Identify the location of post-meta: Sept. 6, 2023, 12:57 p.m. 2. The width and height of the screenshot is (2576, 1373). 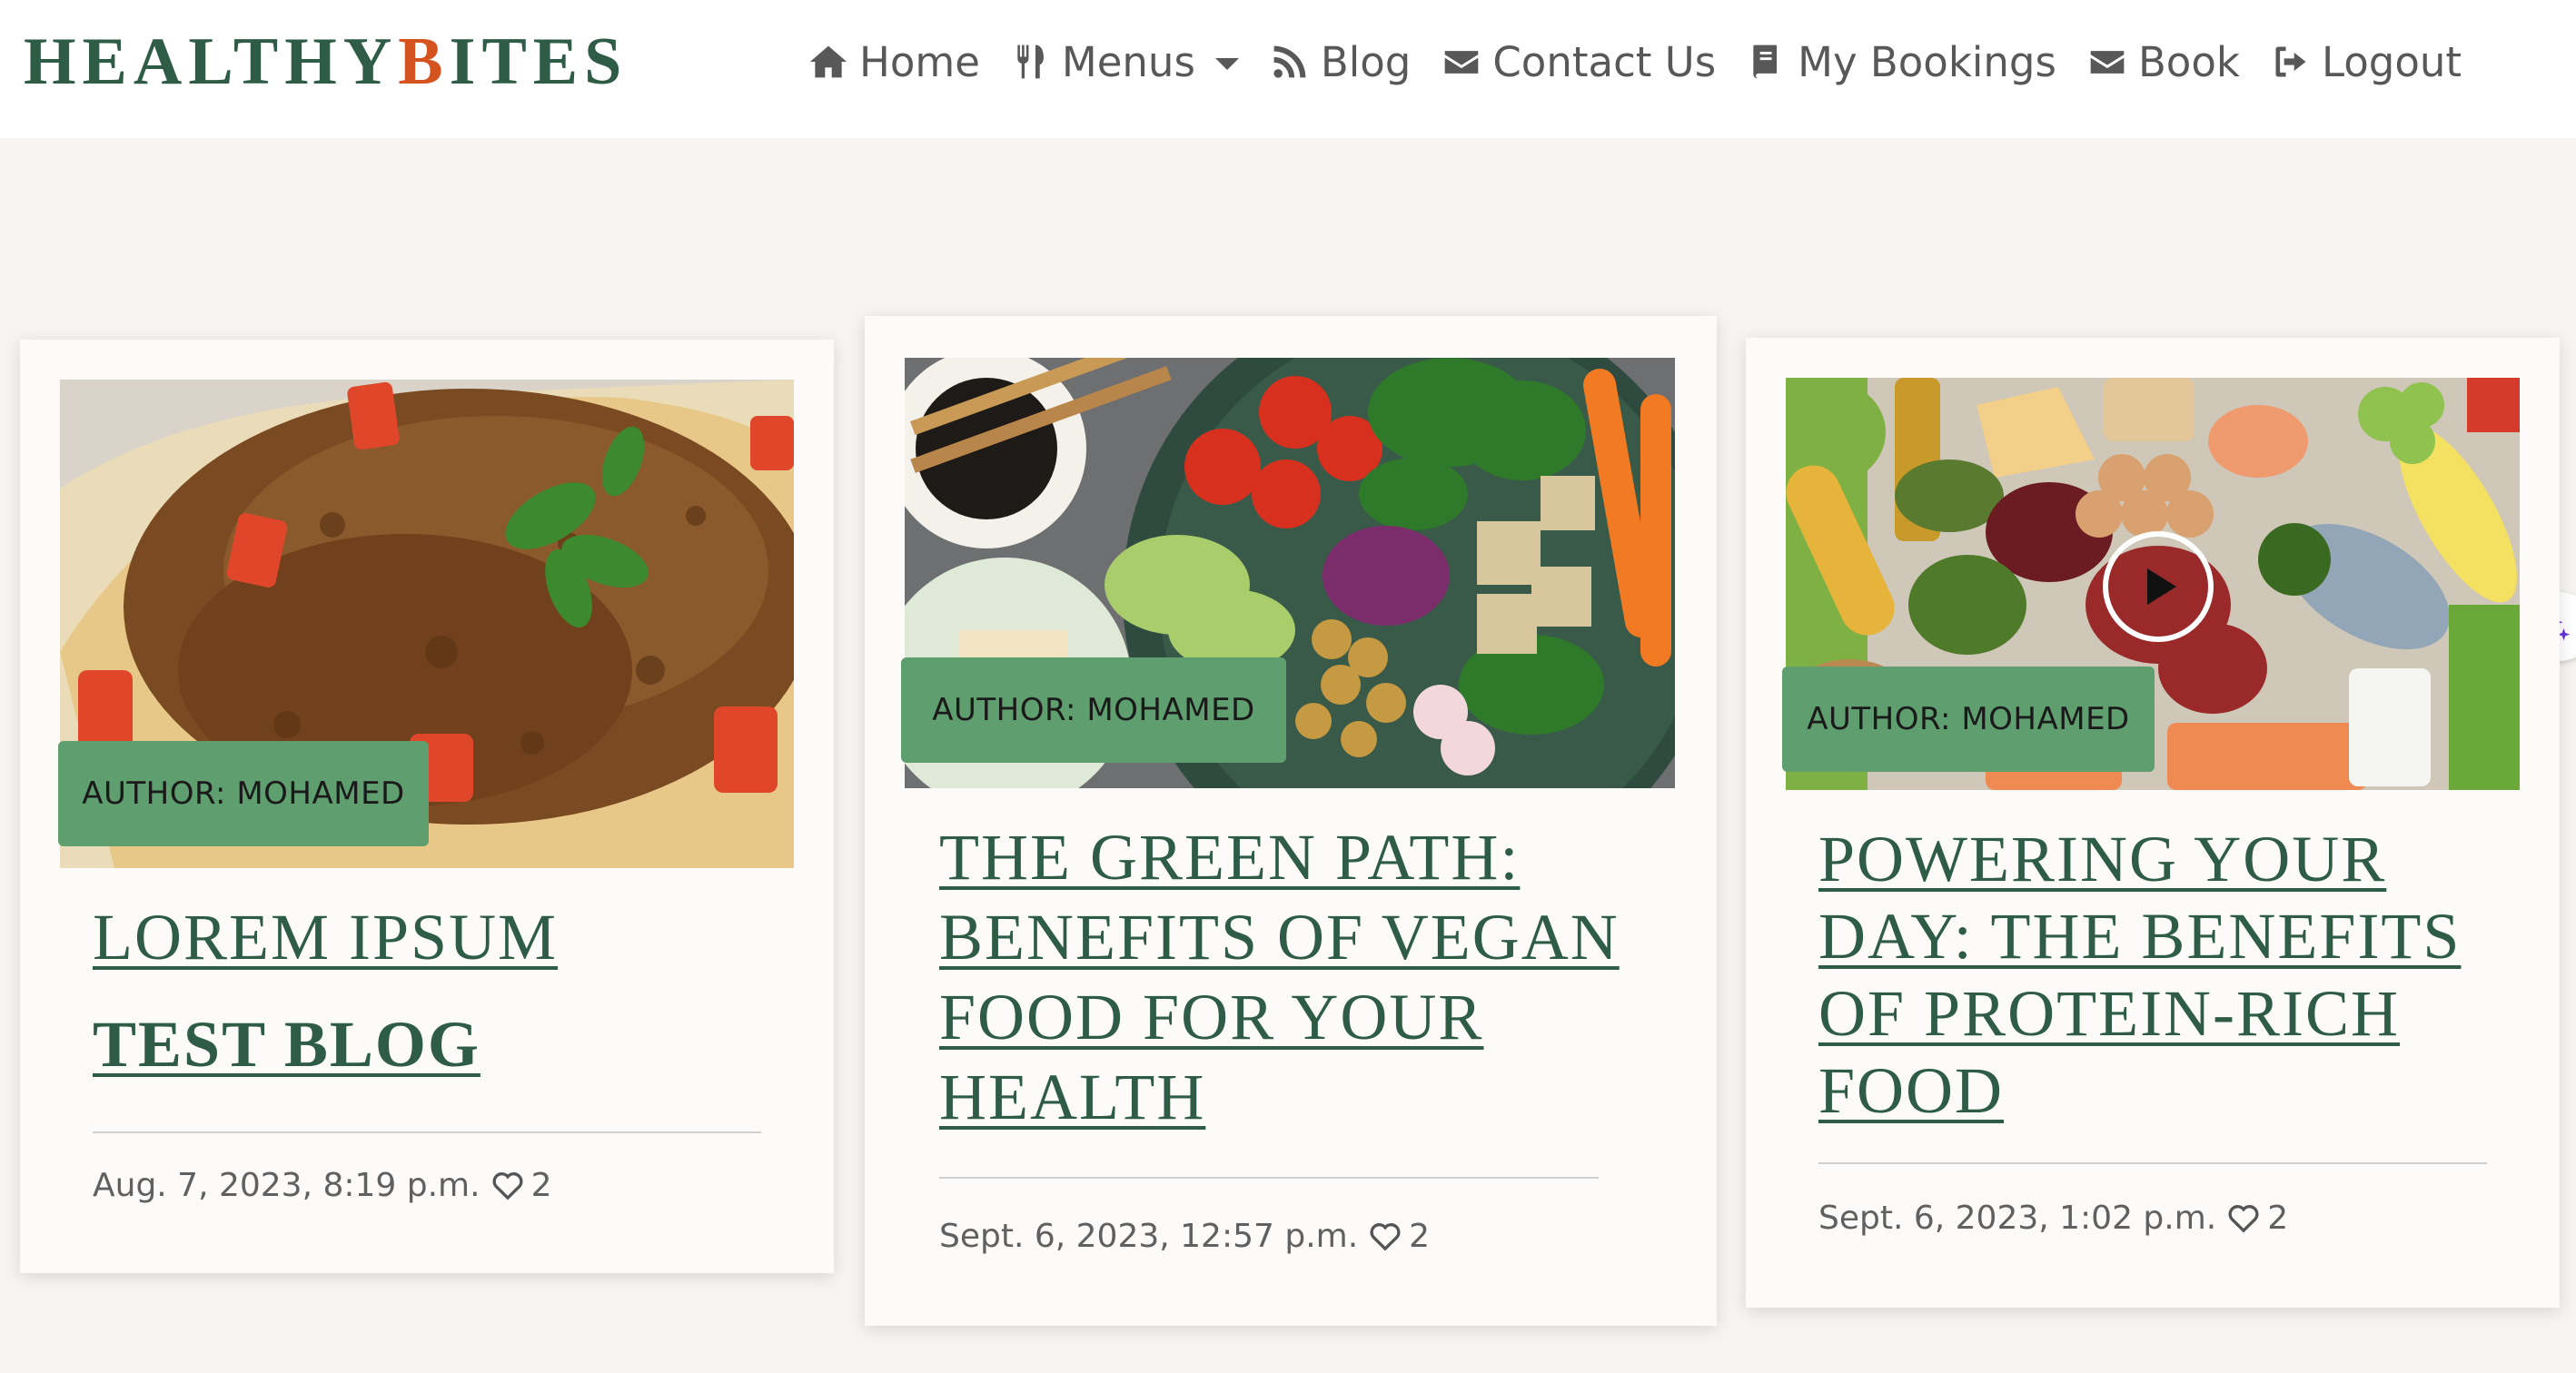
(1184, 1236).